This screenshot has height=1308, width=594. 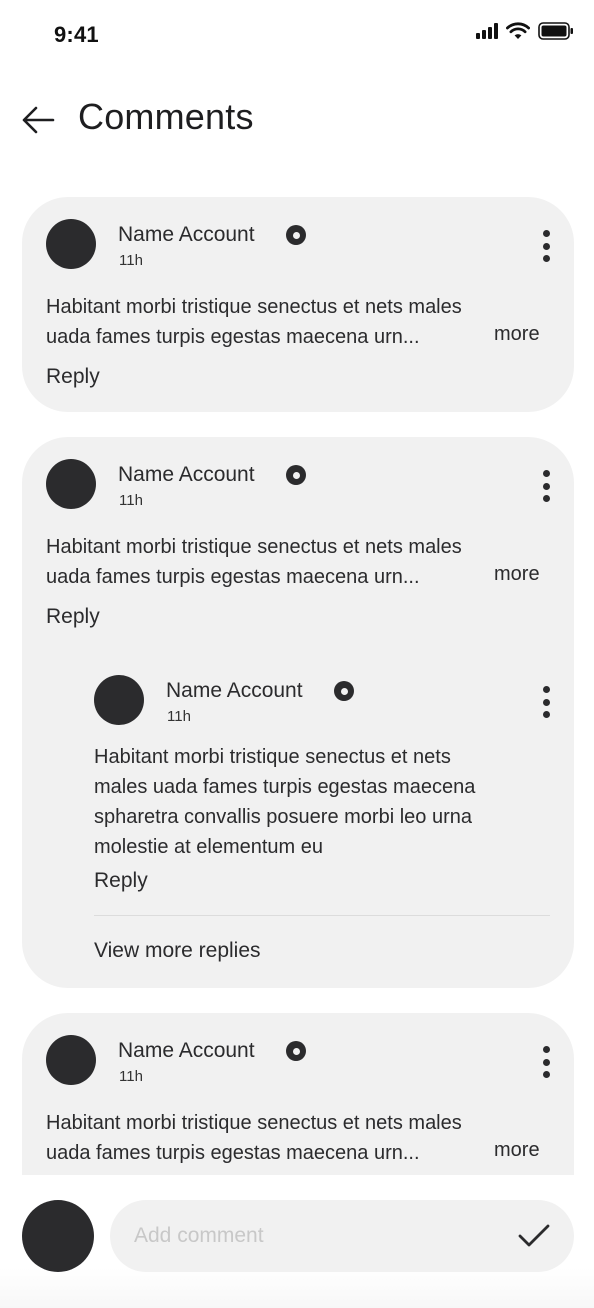 What do you see at coordinates (166, 116) in the screenshot?
I see `page-title: Comments` at bounding box center [166, 116].